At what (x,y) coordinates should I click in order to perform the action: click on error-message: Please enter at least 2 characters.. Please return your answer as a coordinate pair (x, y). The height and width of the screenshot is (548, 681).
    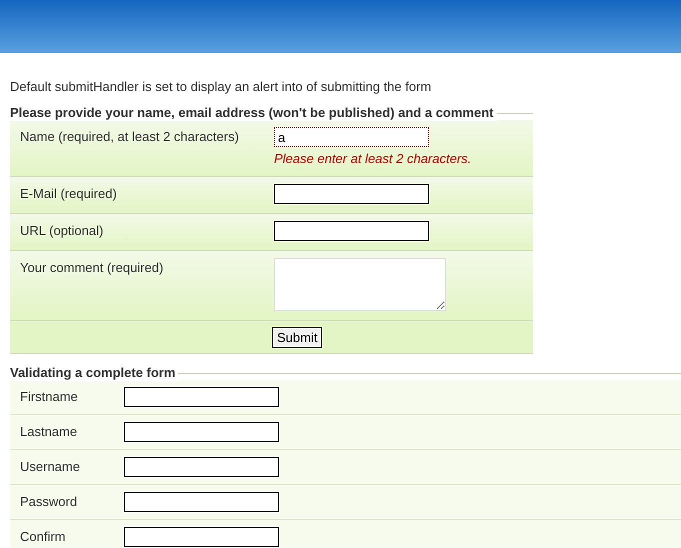
    Looking at the image, I should click on (373, 159).